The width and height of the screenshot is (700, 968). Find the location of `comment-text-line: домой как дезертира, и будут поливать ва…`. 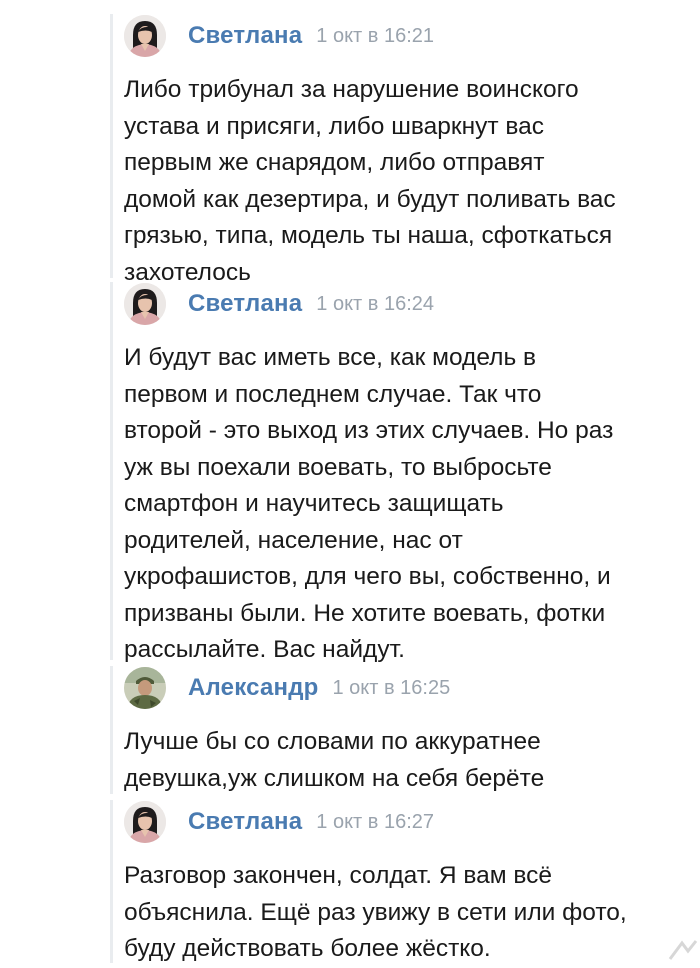

comment-text-line: домой как дезертира, и будут поливать ва… is located at coordinates (370, 199).